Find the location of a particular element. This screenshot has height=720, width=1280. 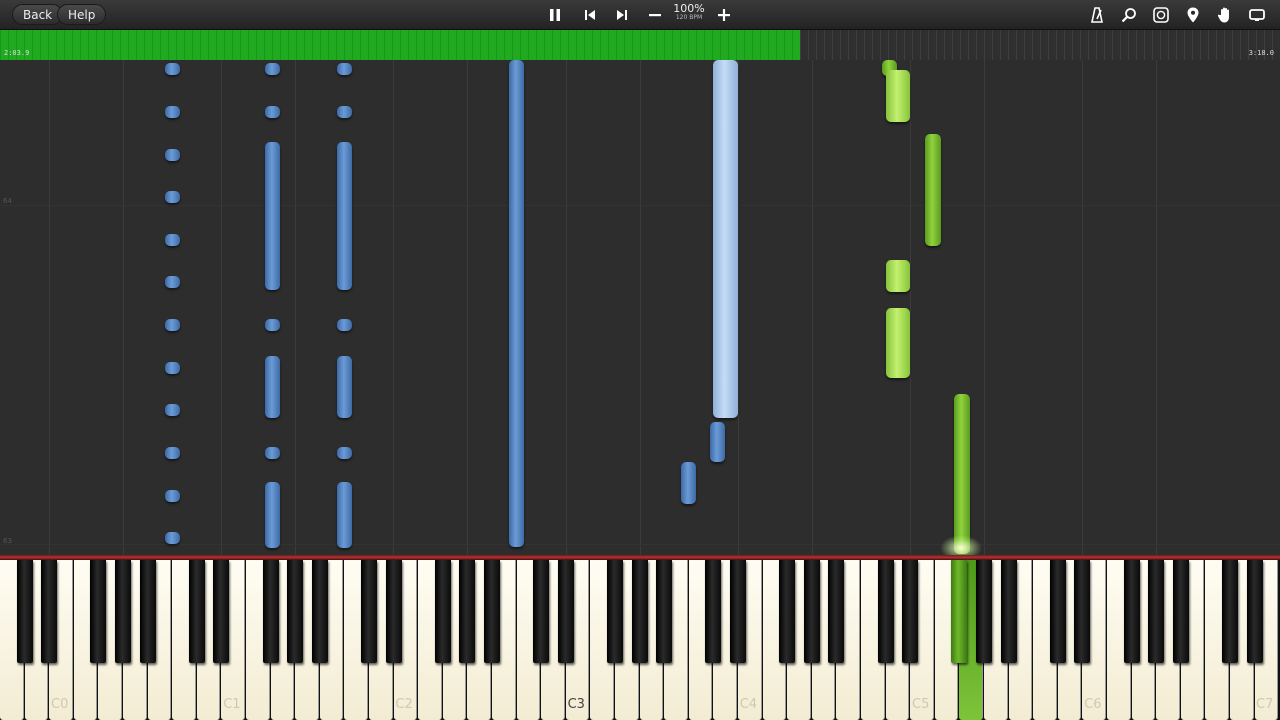

octave-label: C1 is located at coordinates (232, 704).